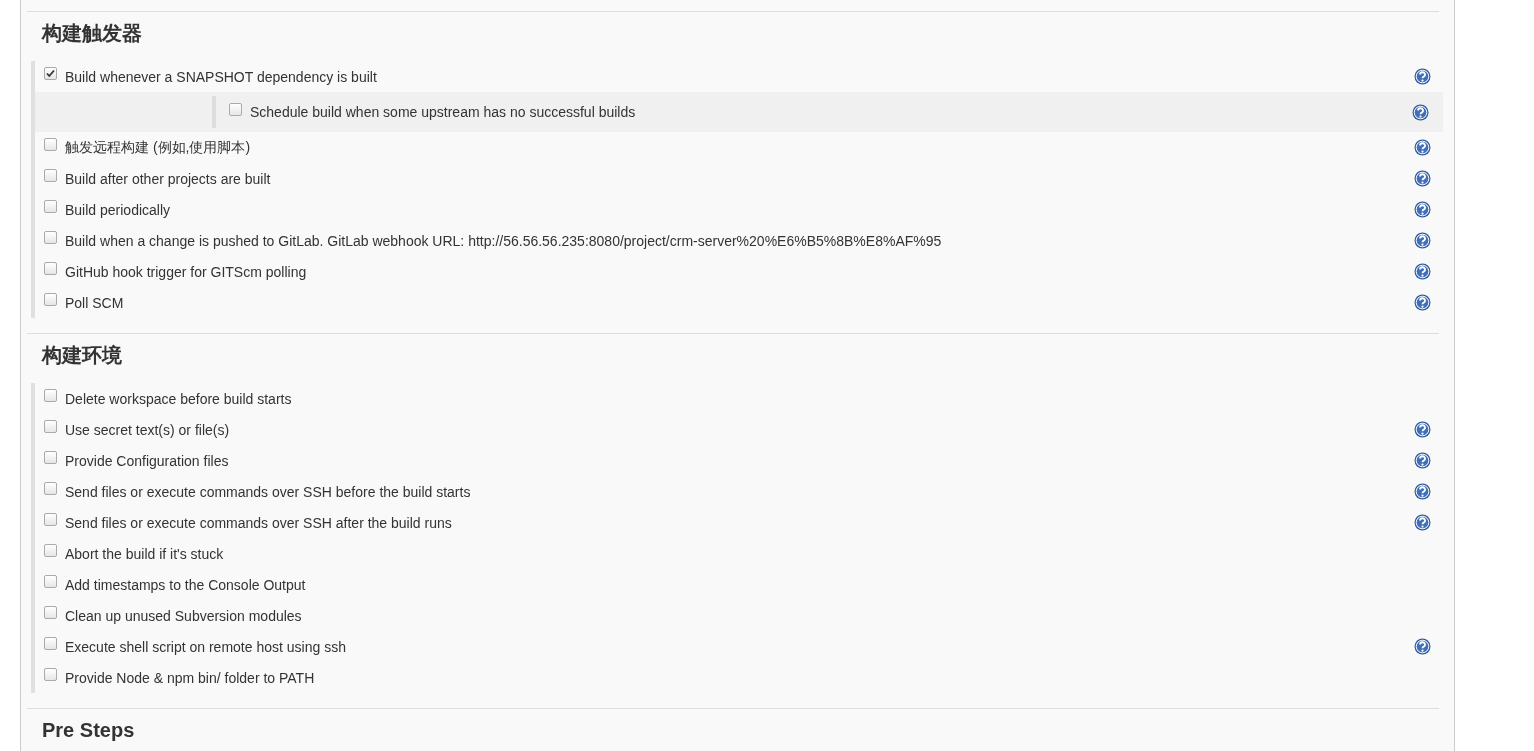 Image resolution: width=1534 pixels, height=751 pixels. Describe the element at coordinates (118, 209) in the screenshot. I see `option-label: Build periodically` at that location.